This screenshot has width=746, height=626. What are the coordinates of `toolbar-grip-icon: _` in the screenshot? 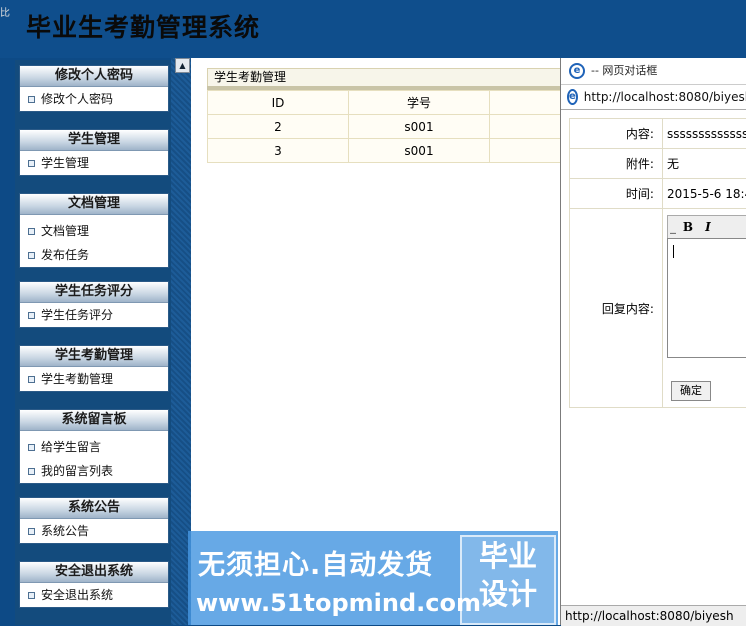 It's located at (673, 227).